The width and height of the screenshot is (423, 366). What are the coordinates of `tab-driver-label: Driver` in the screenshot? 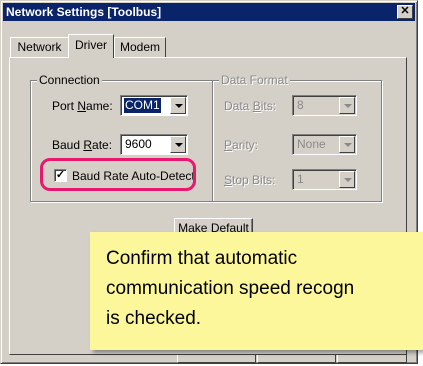 It's located at (91, 45).